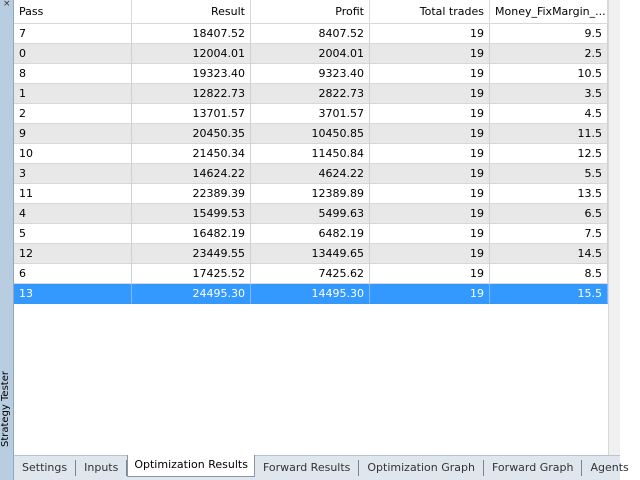 This screenshot has height=480, width=640. What do you see at coordinates (549, 194) in the screenshot?
I see `cell-money-fixmargin: 13.5` at bounding box center [549, 194].